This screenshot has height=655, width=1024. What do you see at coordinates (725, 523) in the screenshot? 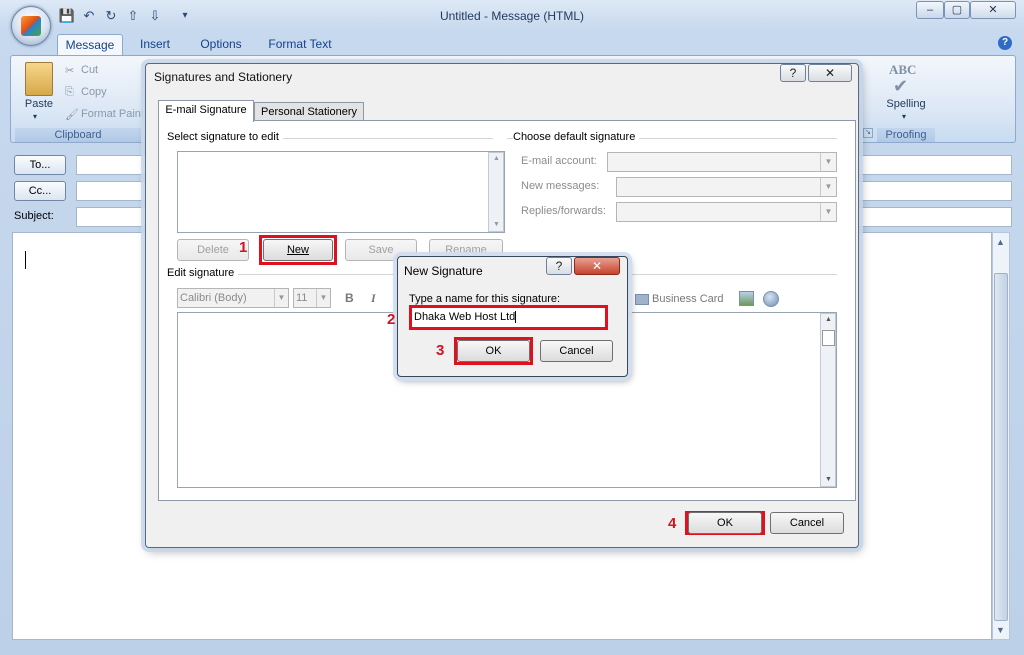
I see `signatures-ok-button: OK` at bounding box center [725, 523].